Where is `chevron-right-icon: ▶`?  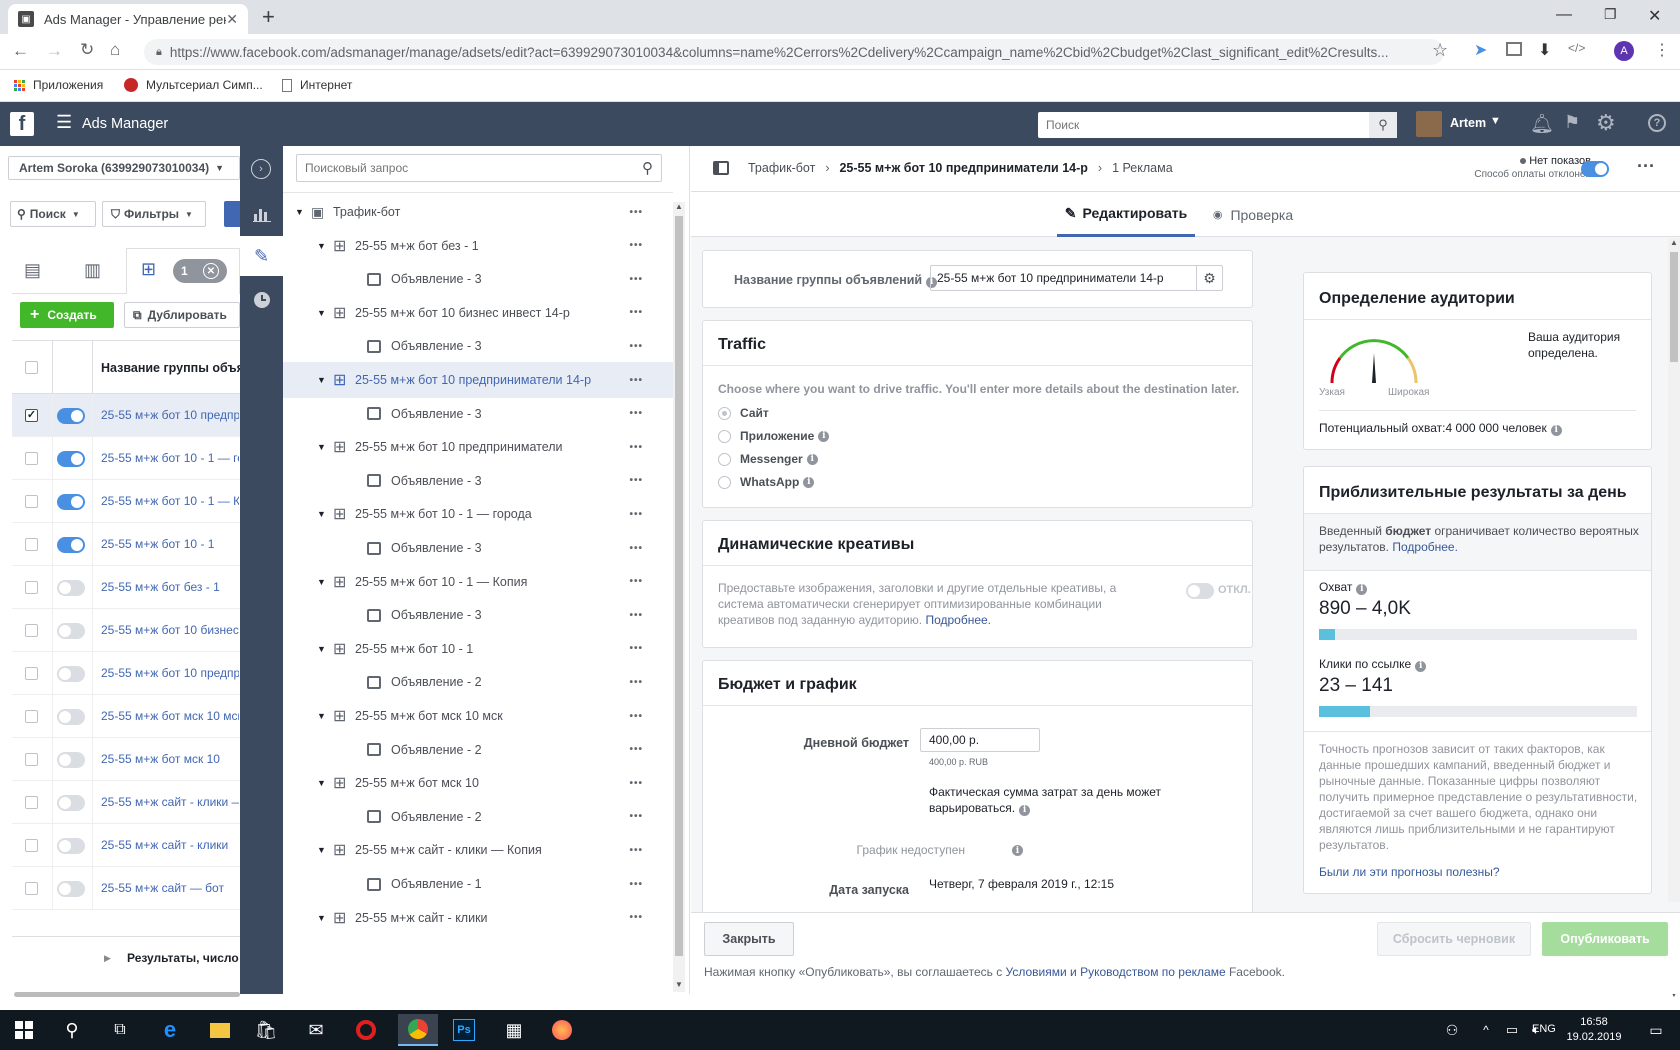
chevron-right-icon: ▶ is located at coordinates (107, 958).